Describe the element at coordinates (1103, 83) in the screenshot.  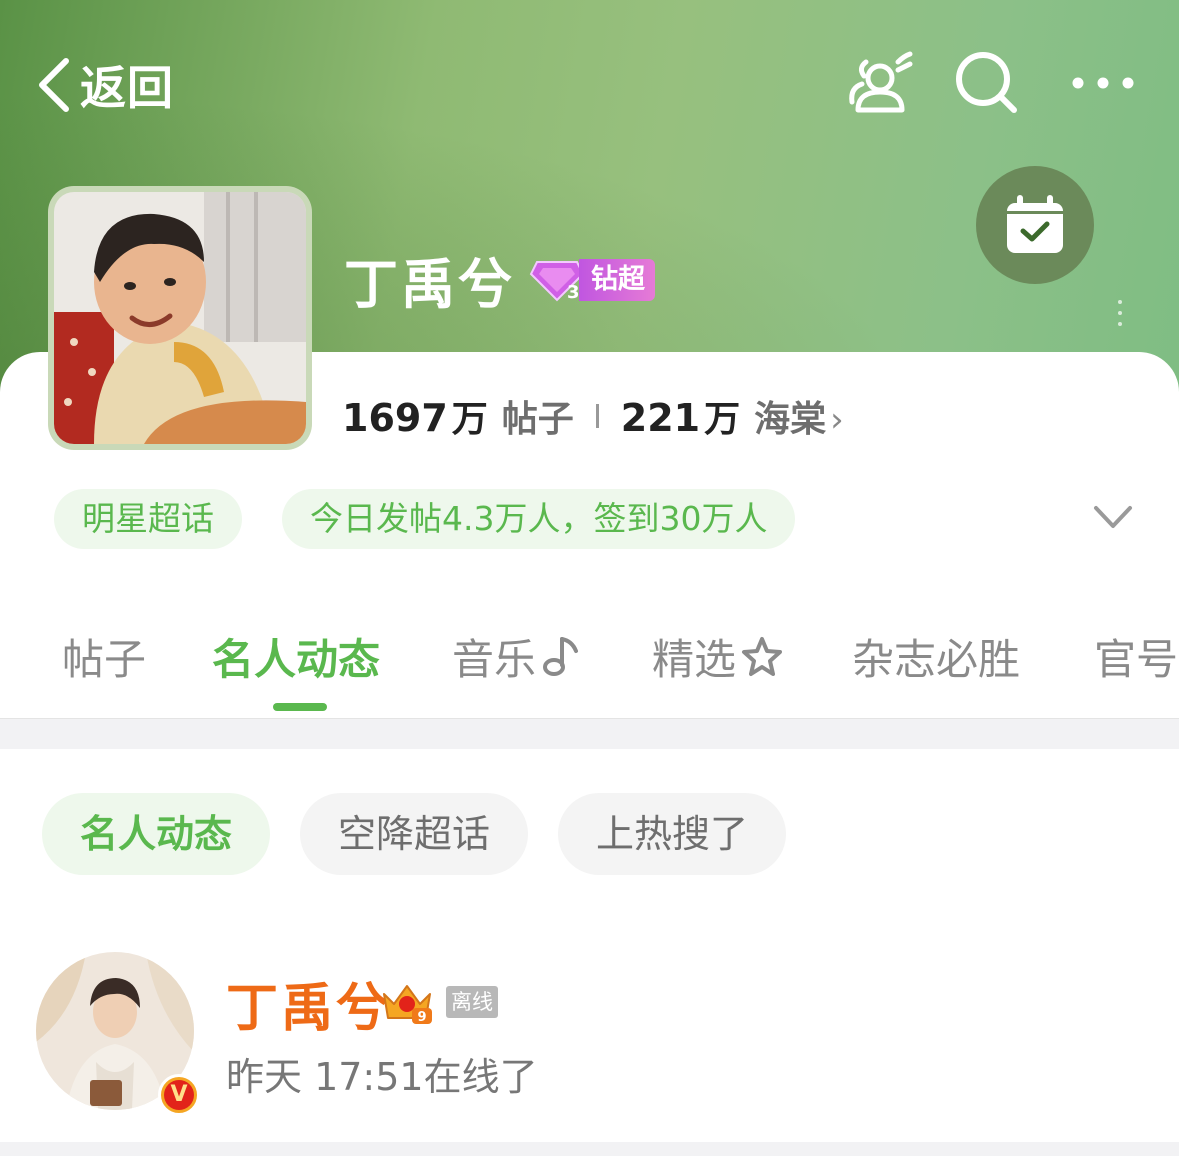
I see `more-icon` at that location.